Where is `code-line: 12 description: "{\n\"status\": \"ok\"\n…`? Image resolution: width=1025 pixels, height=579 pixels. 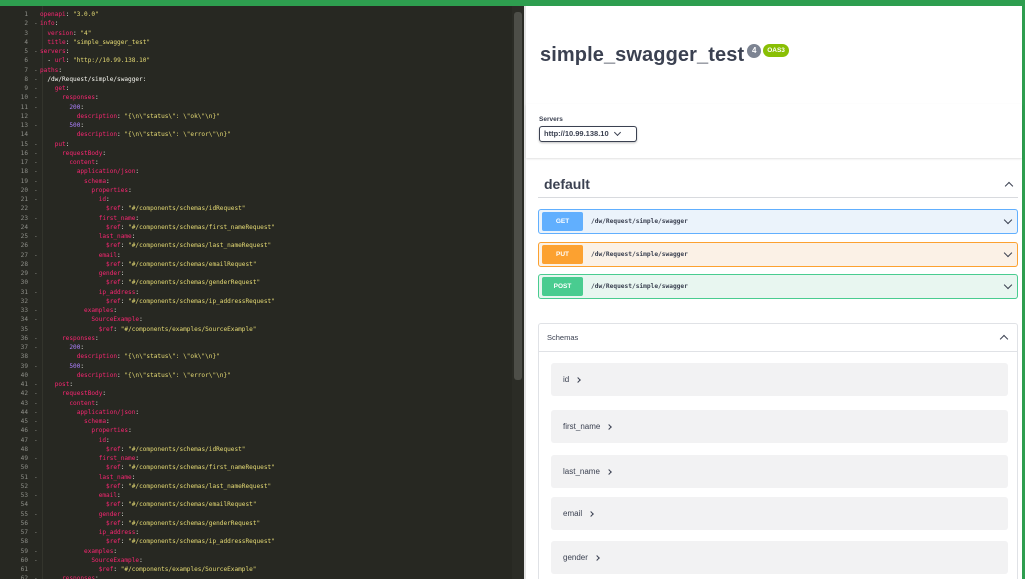
code-line: 12 description: "{\n\"status\": \"ok\"\n… is located at coordinates (256, 116).